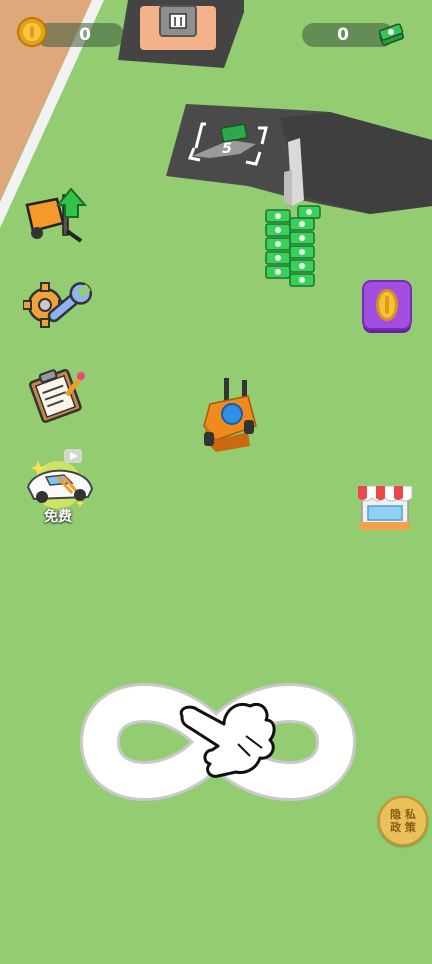 The width and height of the screenshot is (432, 964). I want to click on gear-wrench-icon, so click(58, 305).